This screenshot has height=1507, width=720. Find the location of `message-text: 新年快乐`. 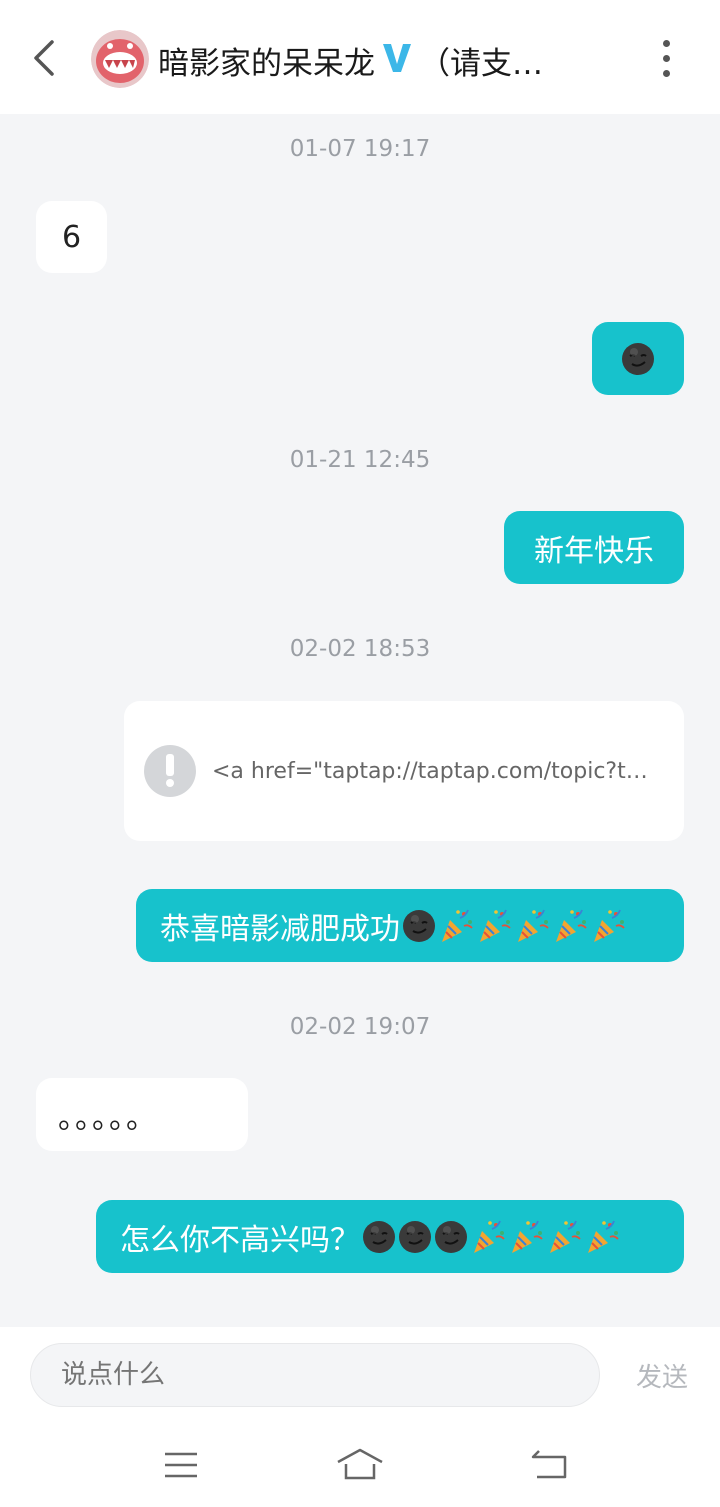

message-text: 新年快乐 is located at coordinates (594, 551).